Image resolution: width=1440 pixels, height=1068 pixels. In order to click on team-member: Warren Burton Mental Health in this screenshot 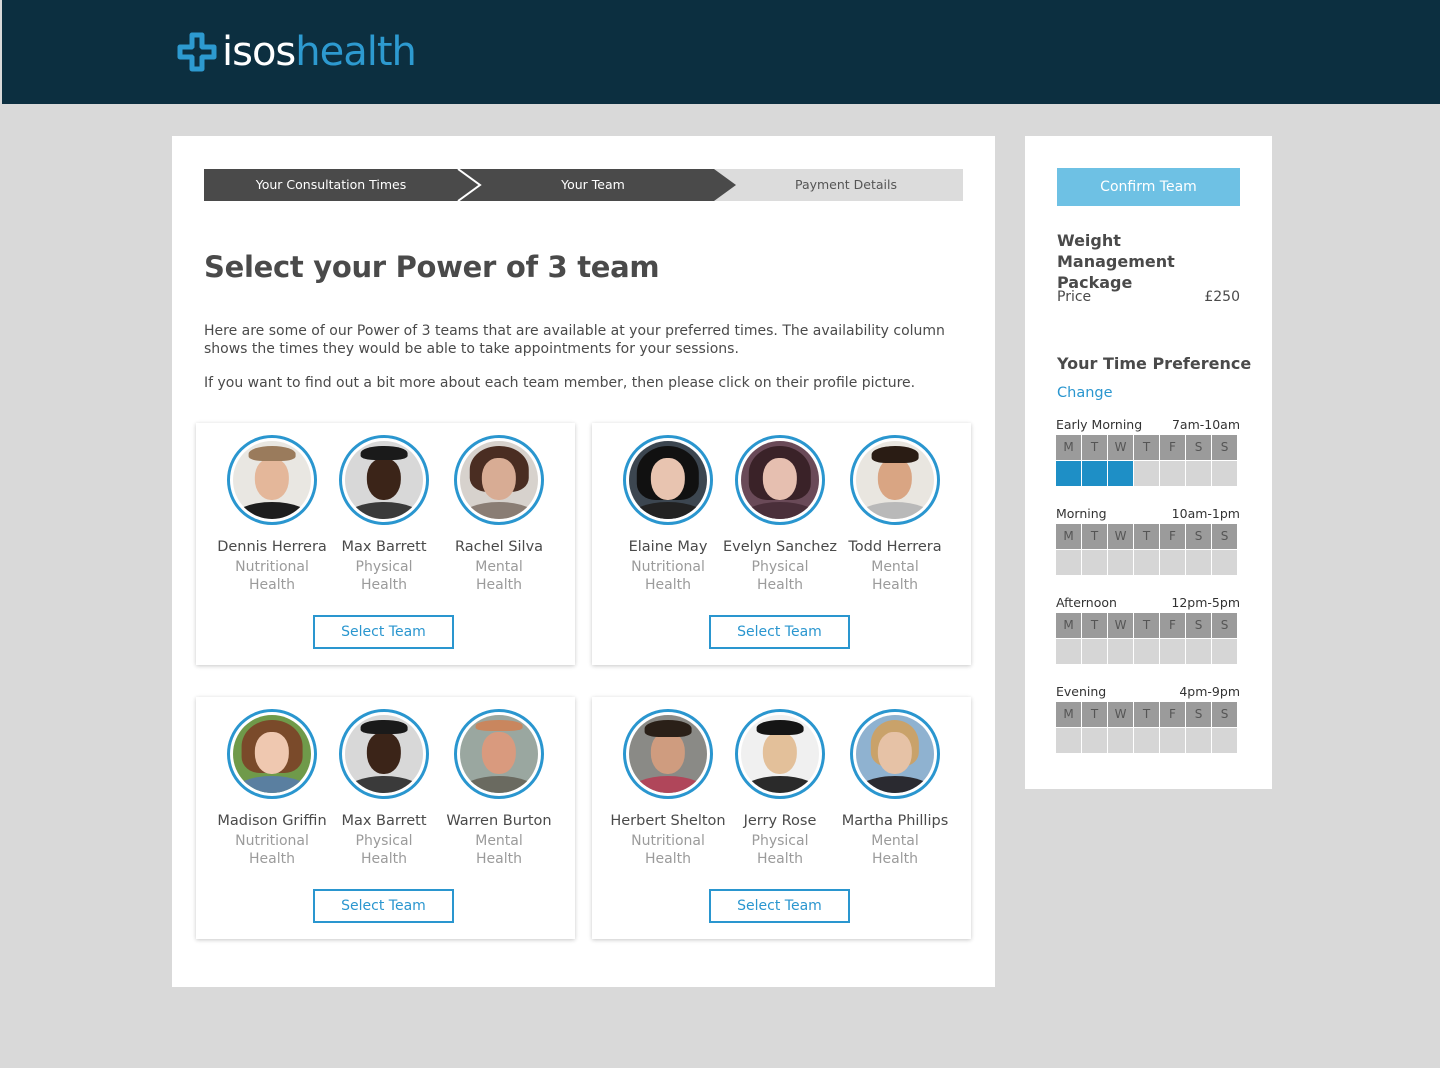, I will do `click(499, 788)`.